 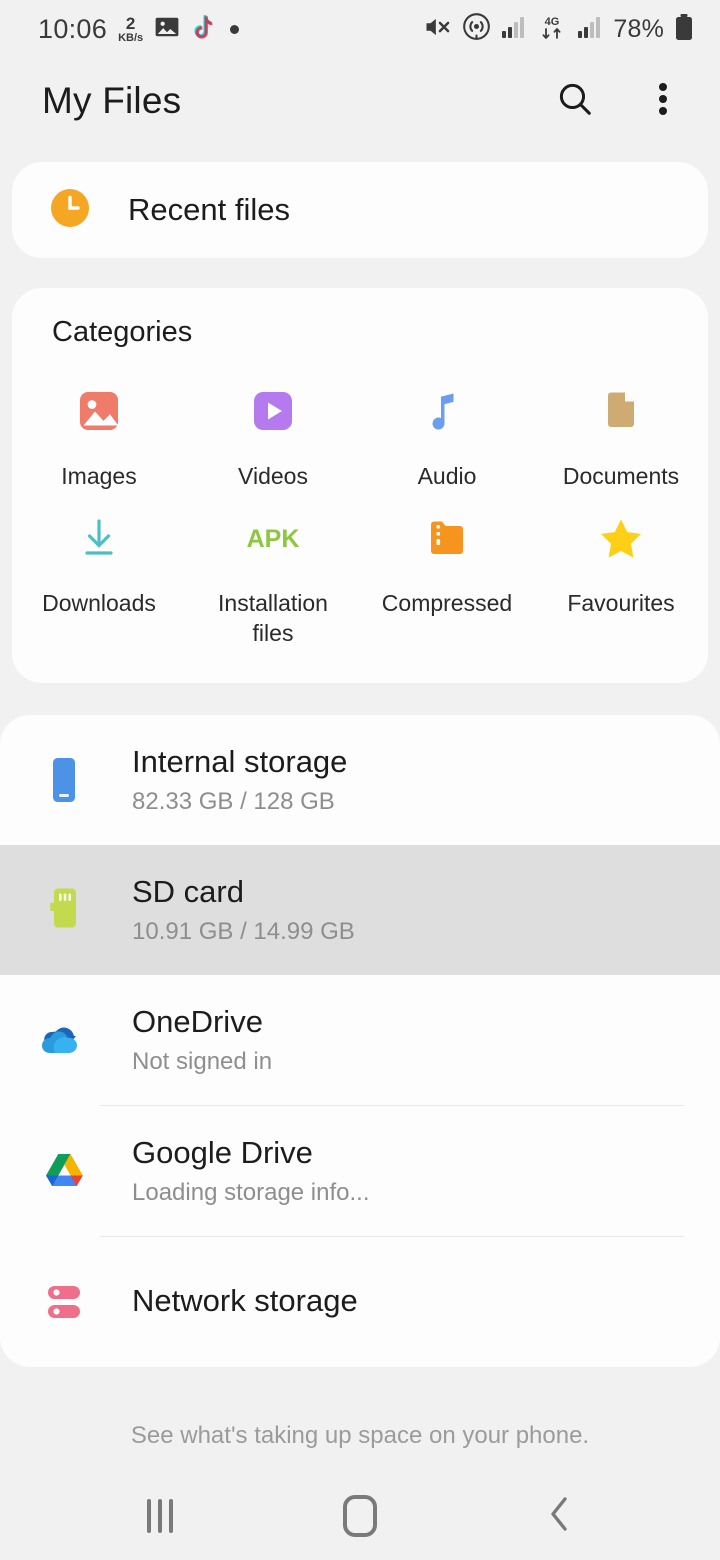 I want to click on category-item-videos: Videos, so click(x=273, y=433).